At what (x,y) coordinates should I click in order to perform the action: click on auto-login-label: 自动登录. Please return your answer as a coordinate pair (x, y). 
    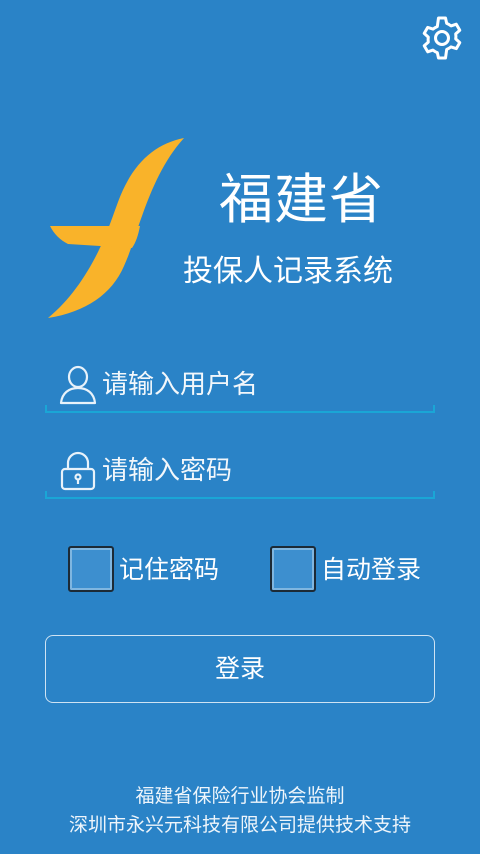
    Looking at the image, I should click on (371, 569).